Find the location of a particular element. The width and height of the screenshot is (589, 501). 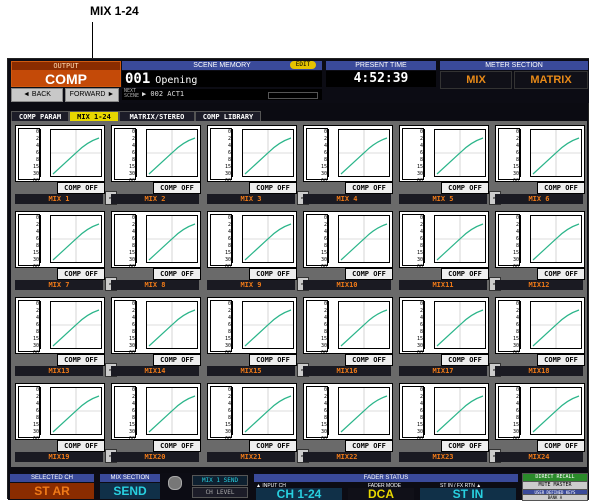

forward-button: FORWARD ► is located at coordinates (92, 95).